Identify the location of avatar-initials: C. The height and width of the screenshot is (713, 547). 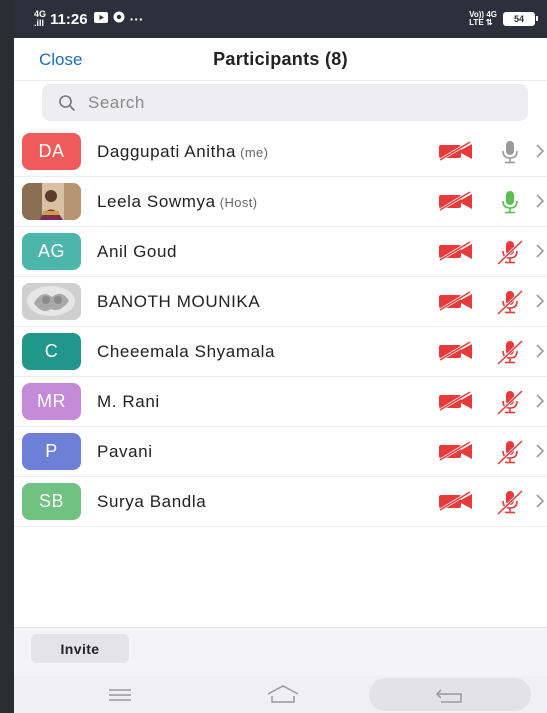
(51, 351).